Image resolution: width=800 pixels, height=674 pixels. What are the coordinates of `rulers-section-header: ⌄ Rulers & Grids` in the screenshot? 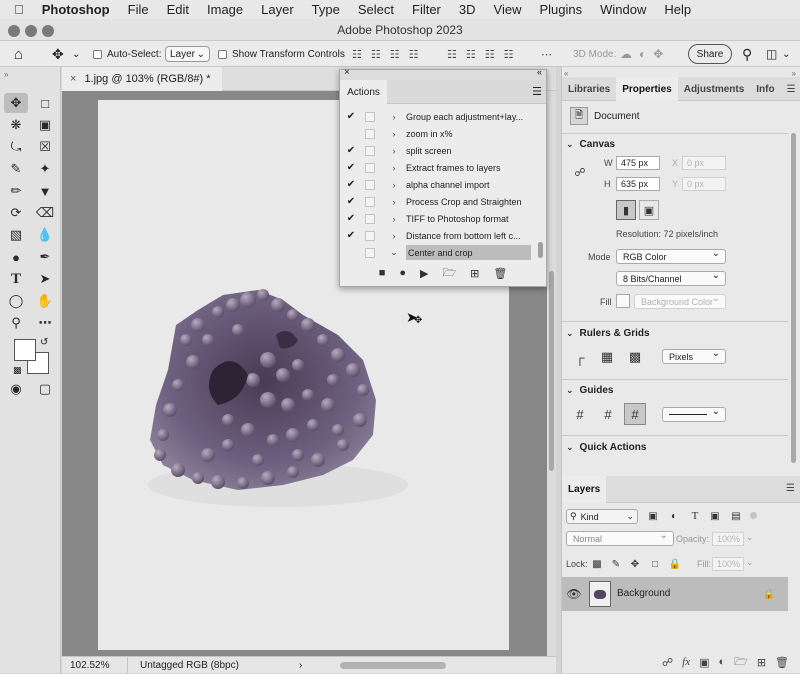 It's located at (608, 333).